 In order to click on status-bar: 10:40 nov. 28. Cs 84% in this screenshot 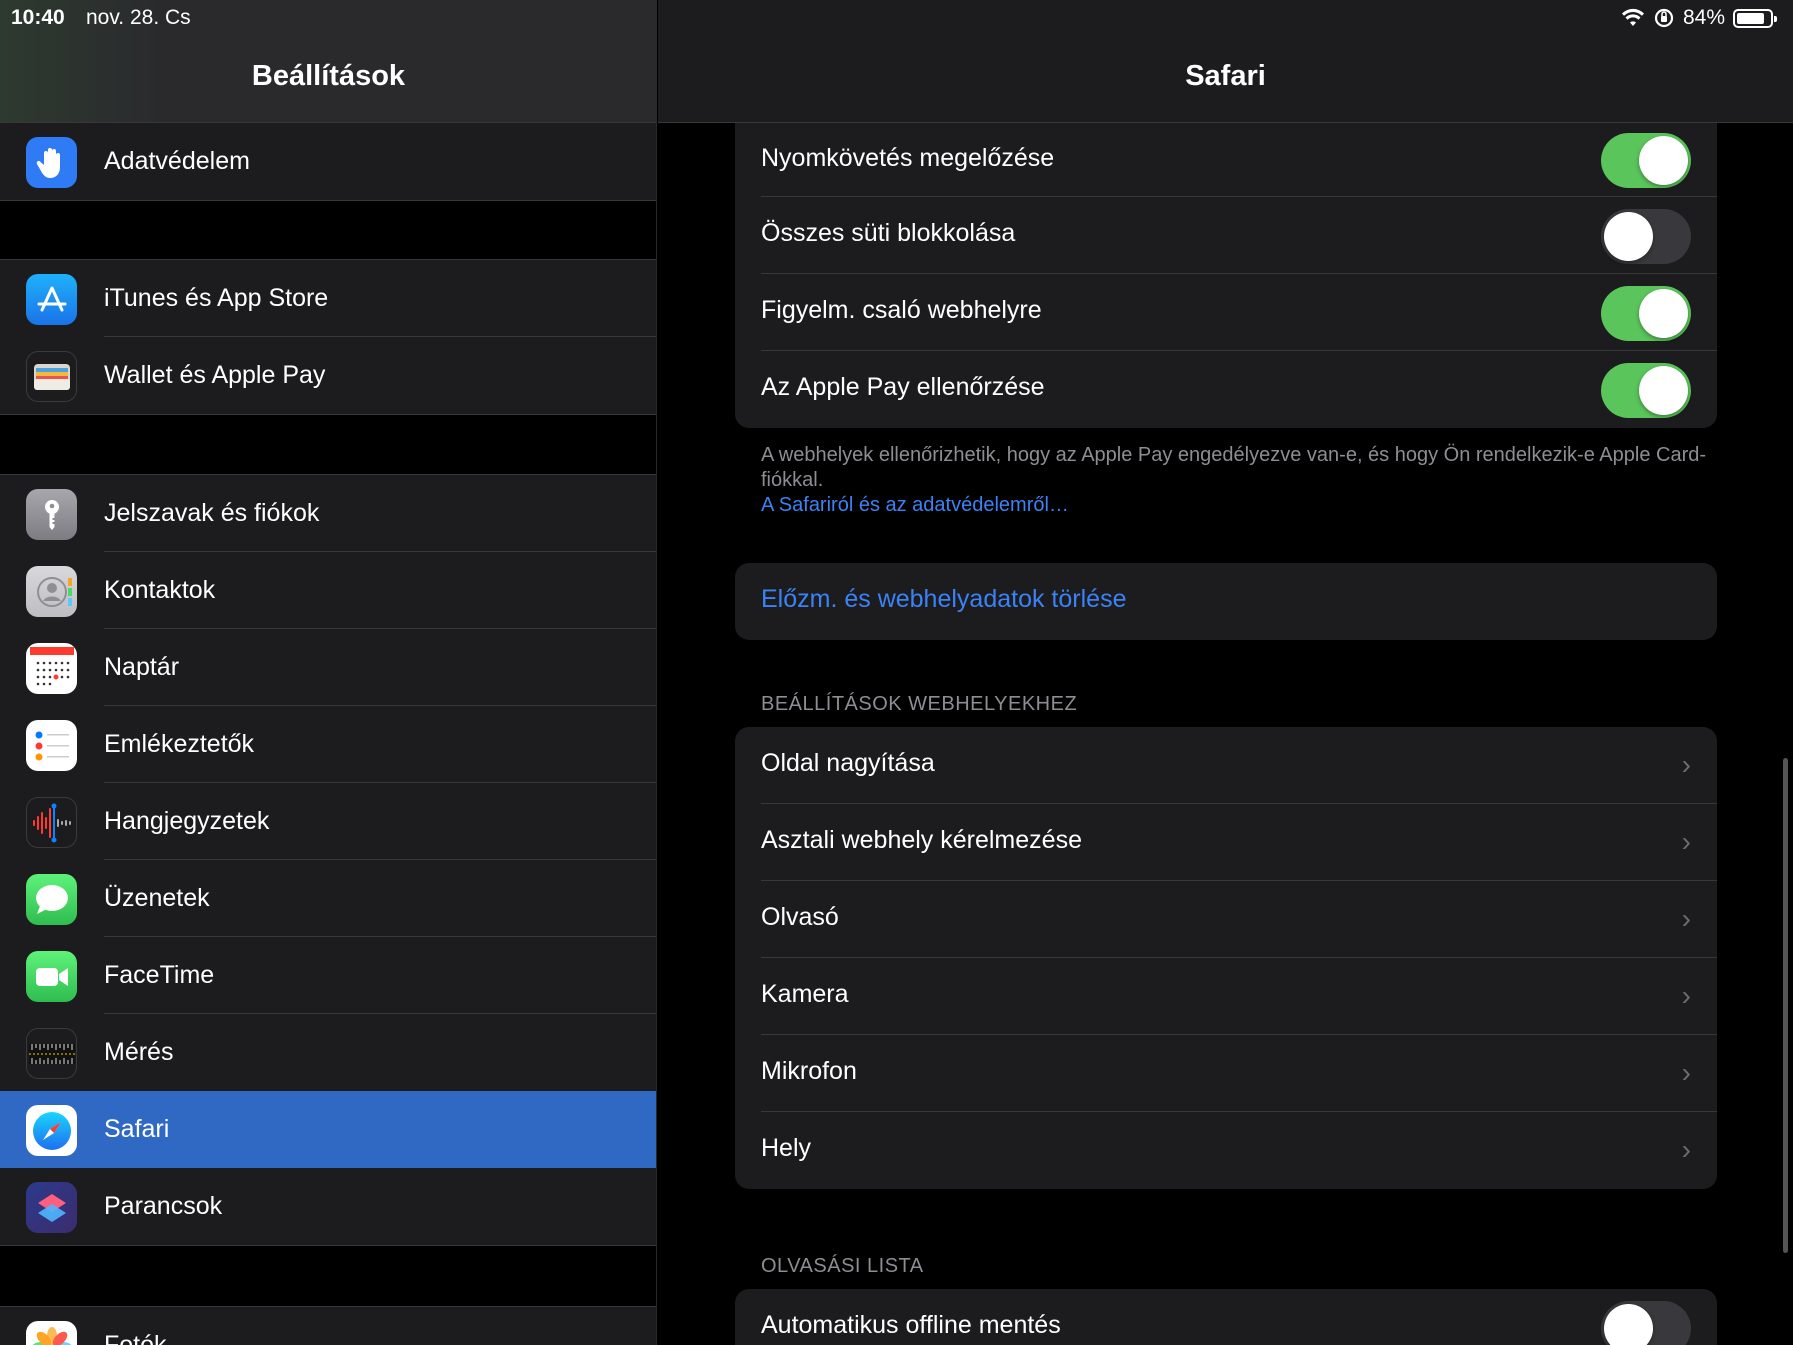, I will do `click(896, 17)`.